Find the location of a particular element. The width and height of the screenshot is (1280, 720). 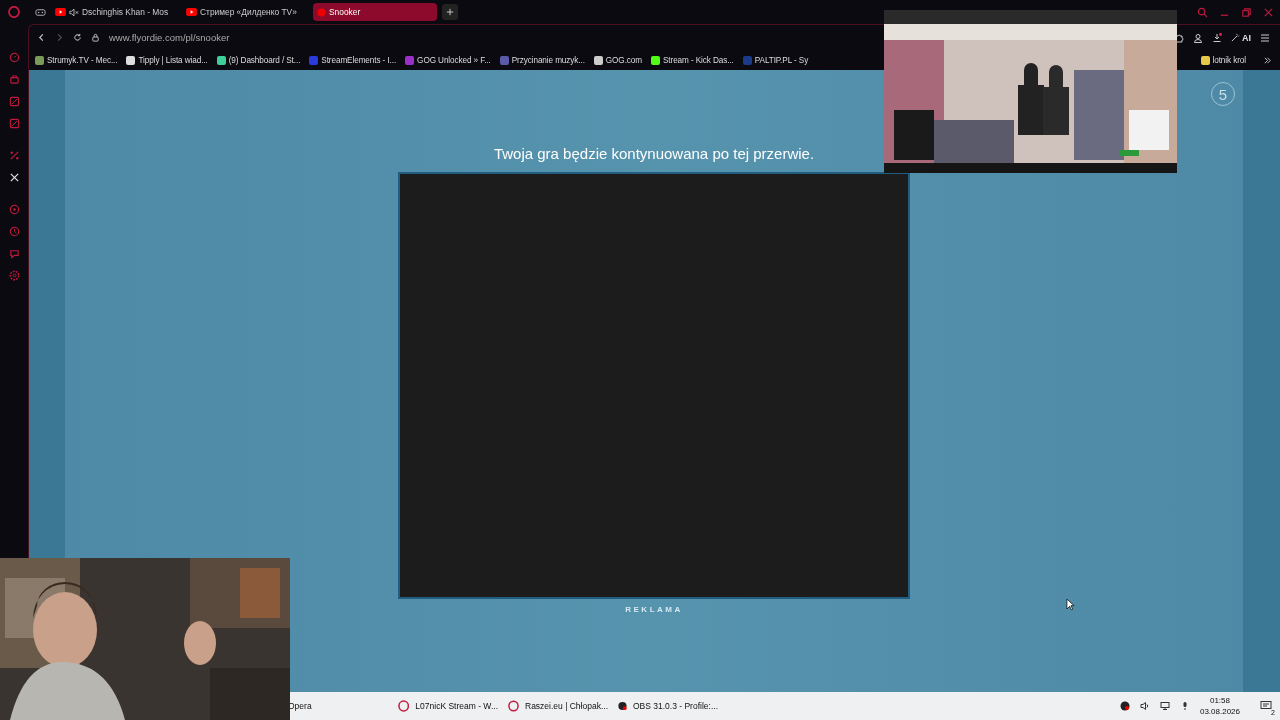

clock: 01:58 03.08.2026 is located at coordinates (1219, 706).